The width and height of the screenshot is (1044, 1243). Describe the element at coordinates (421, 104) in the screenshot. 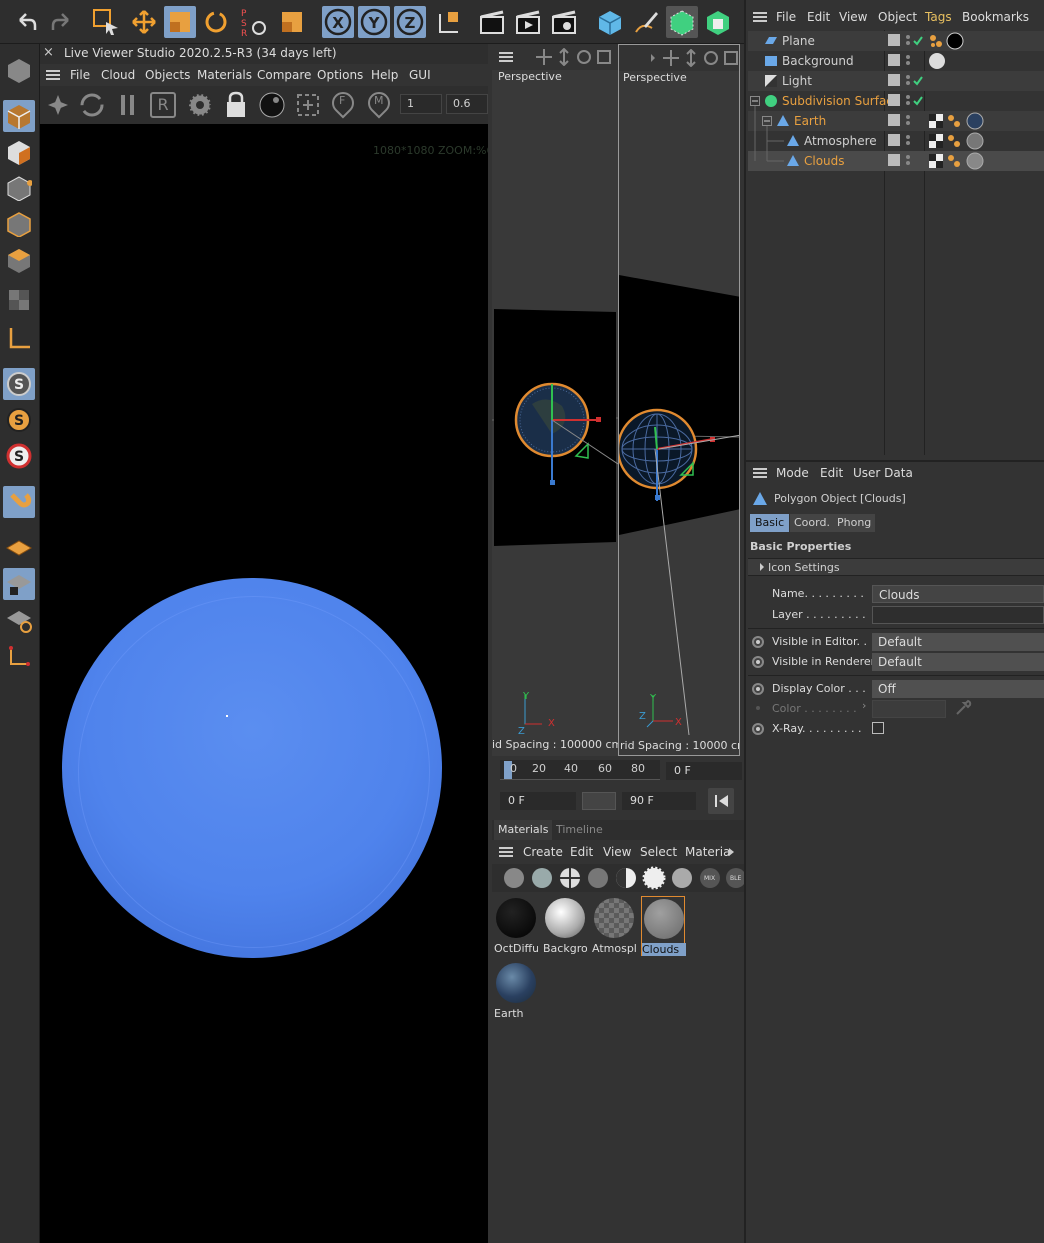

I see `lv-number-input-1: 1` at that location.